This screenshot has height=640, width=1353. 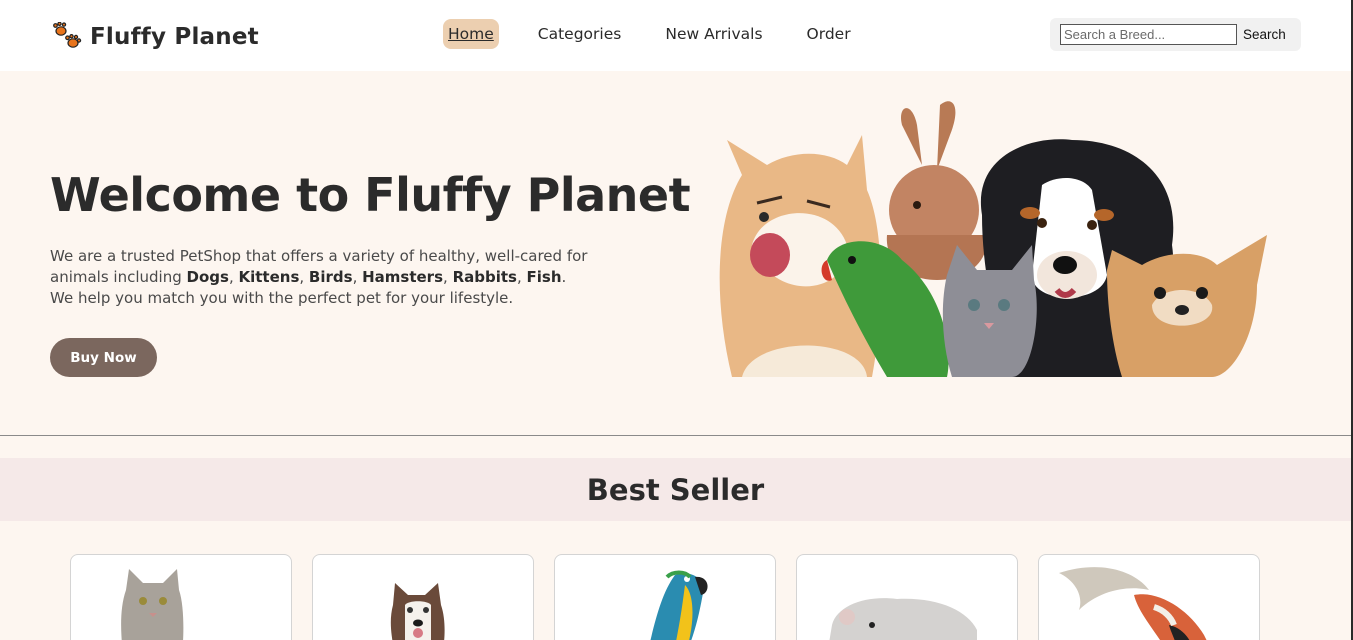 I want to click on best-seller-title: Best Seller, so click(x=675, y=489).